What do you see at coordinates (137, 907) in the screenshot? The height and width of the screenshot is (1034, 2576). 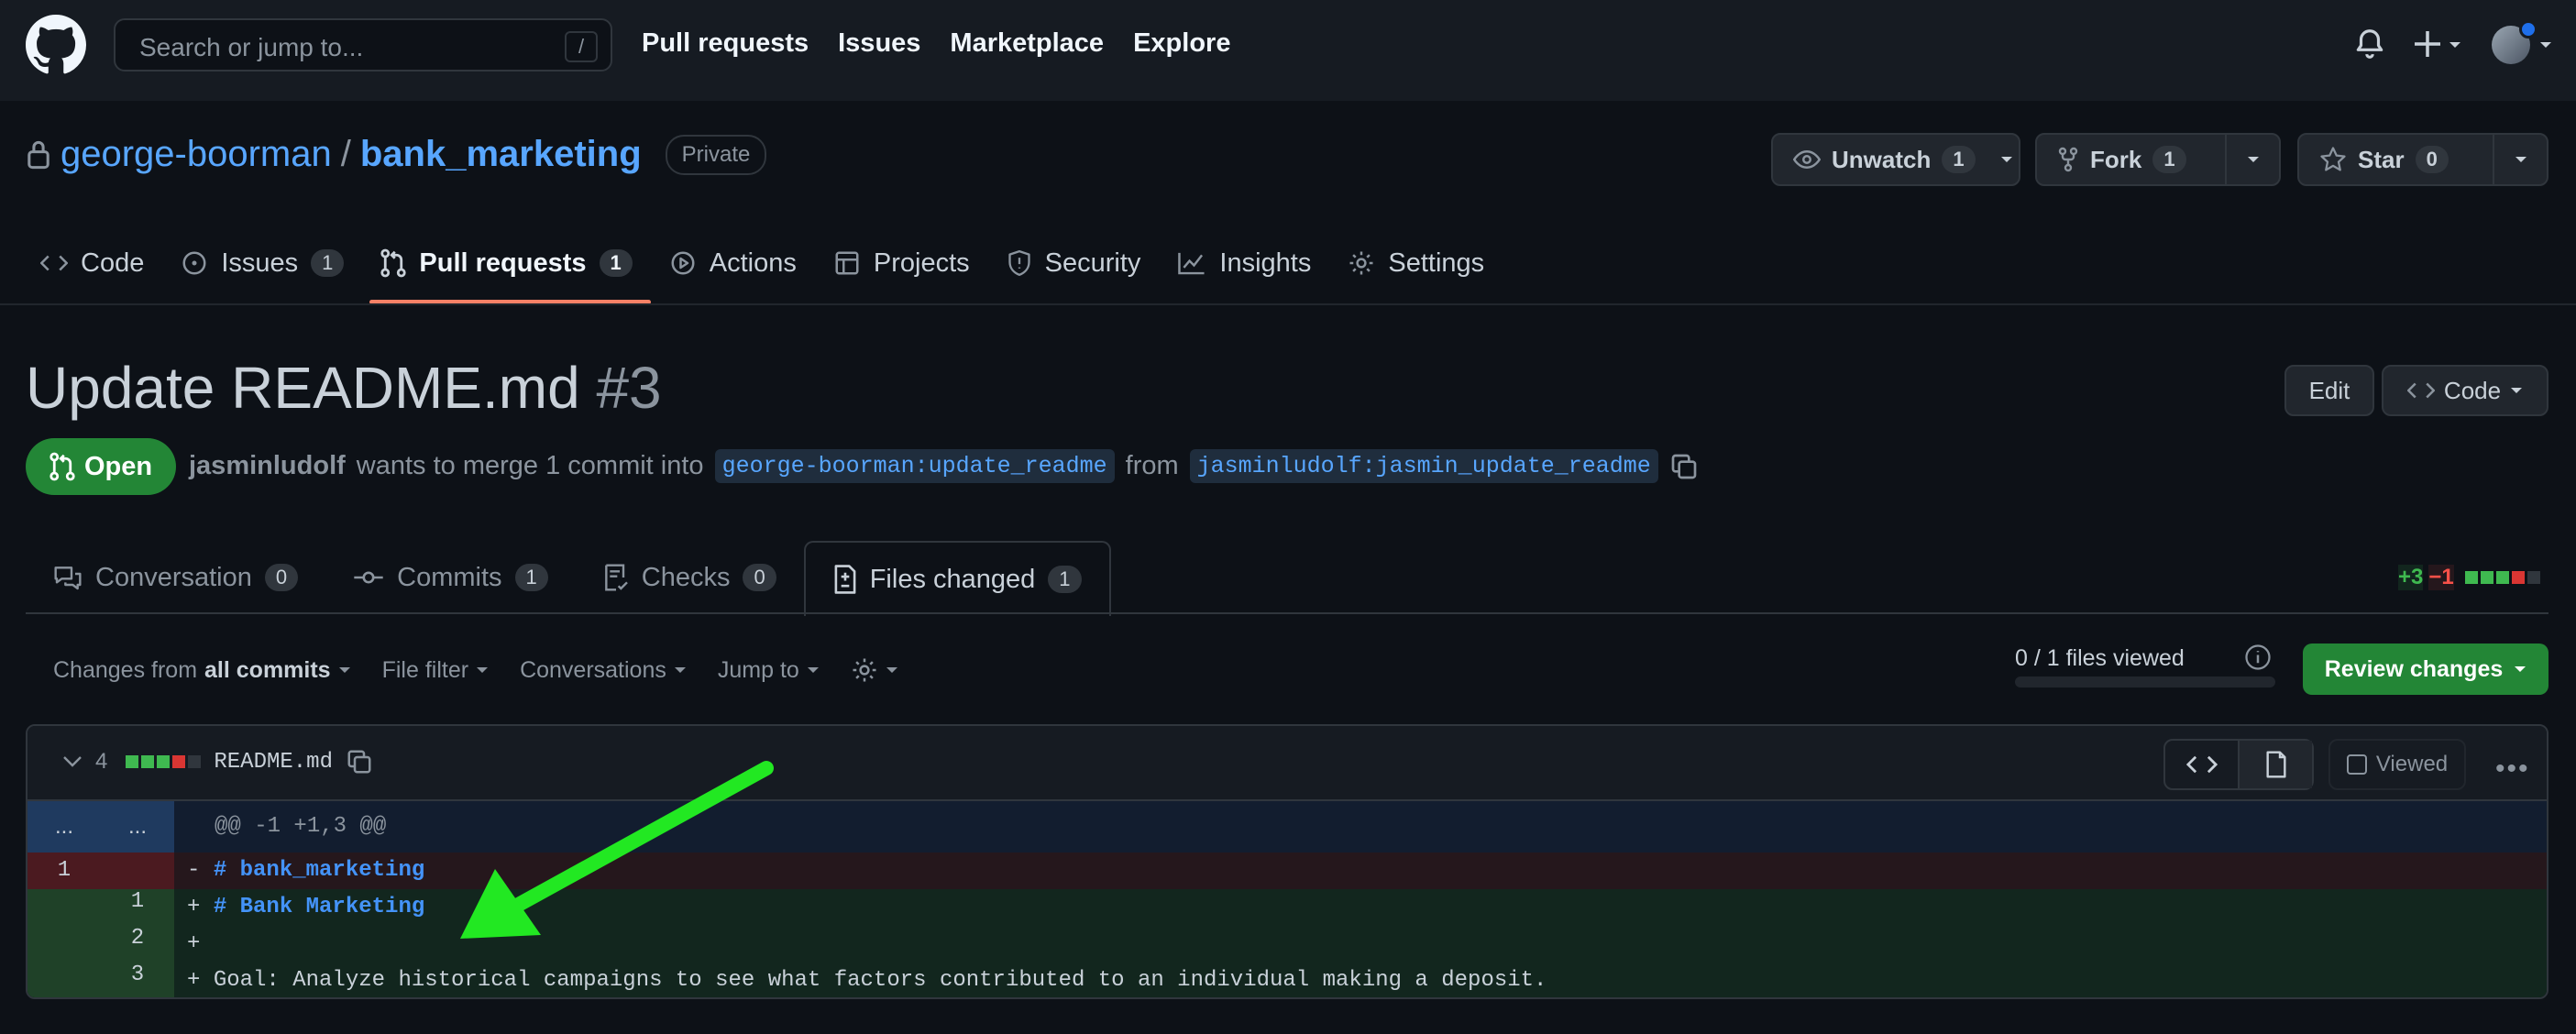 I see `new-line-number: 1` at bounding box center [137, 907].